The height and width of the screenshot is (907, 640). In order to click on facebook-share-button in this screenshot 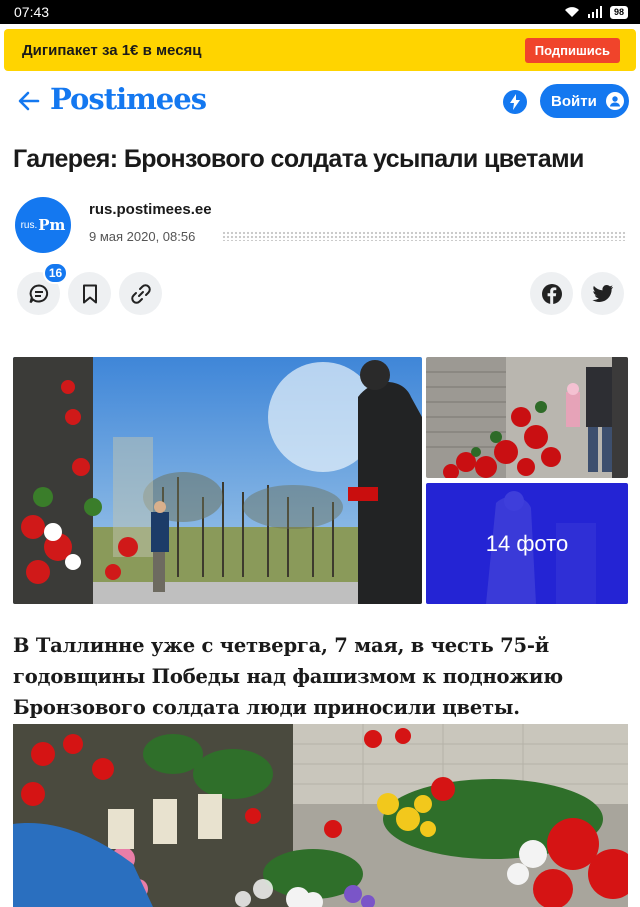, I will do `click(551, 293)`.